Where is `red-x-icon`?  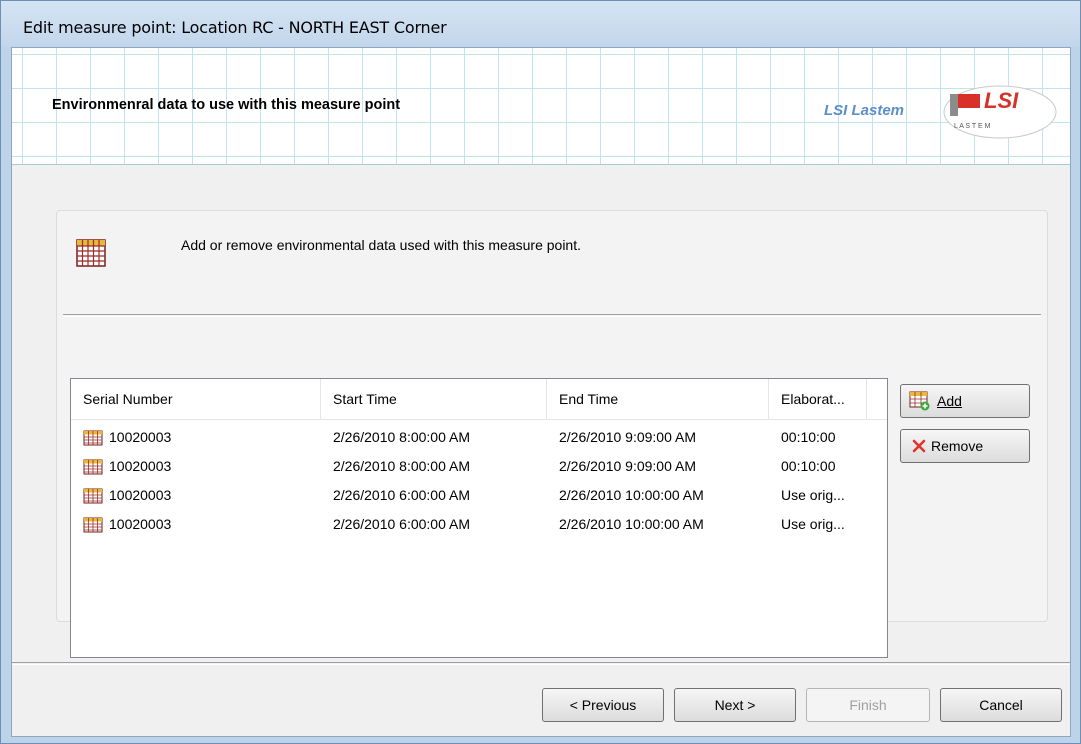 red-x-icon is located at coordinates (919, 446).